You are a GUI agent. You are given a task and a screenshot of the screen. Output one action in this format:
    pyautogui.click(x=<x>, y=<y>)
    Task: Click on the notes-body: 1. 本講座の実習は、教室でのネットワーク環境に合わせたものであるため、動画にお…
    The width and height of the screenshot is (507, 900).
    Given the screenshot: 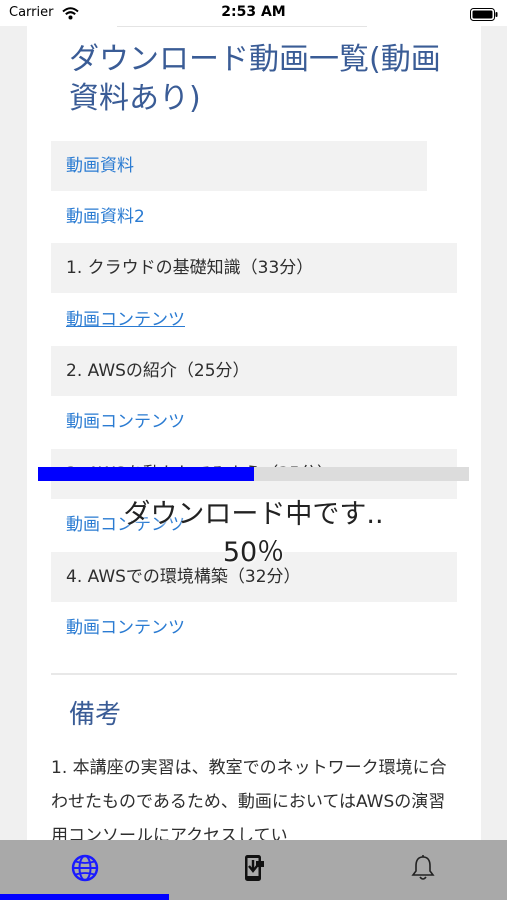 What is the action you would take?
    pyautogui.click(x=249, y=799)
    